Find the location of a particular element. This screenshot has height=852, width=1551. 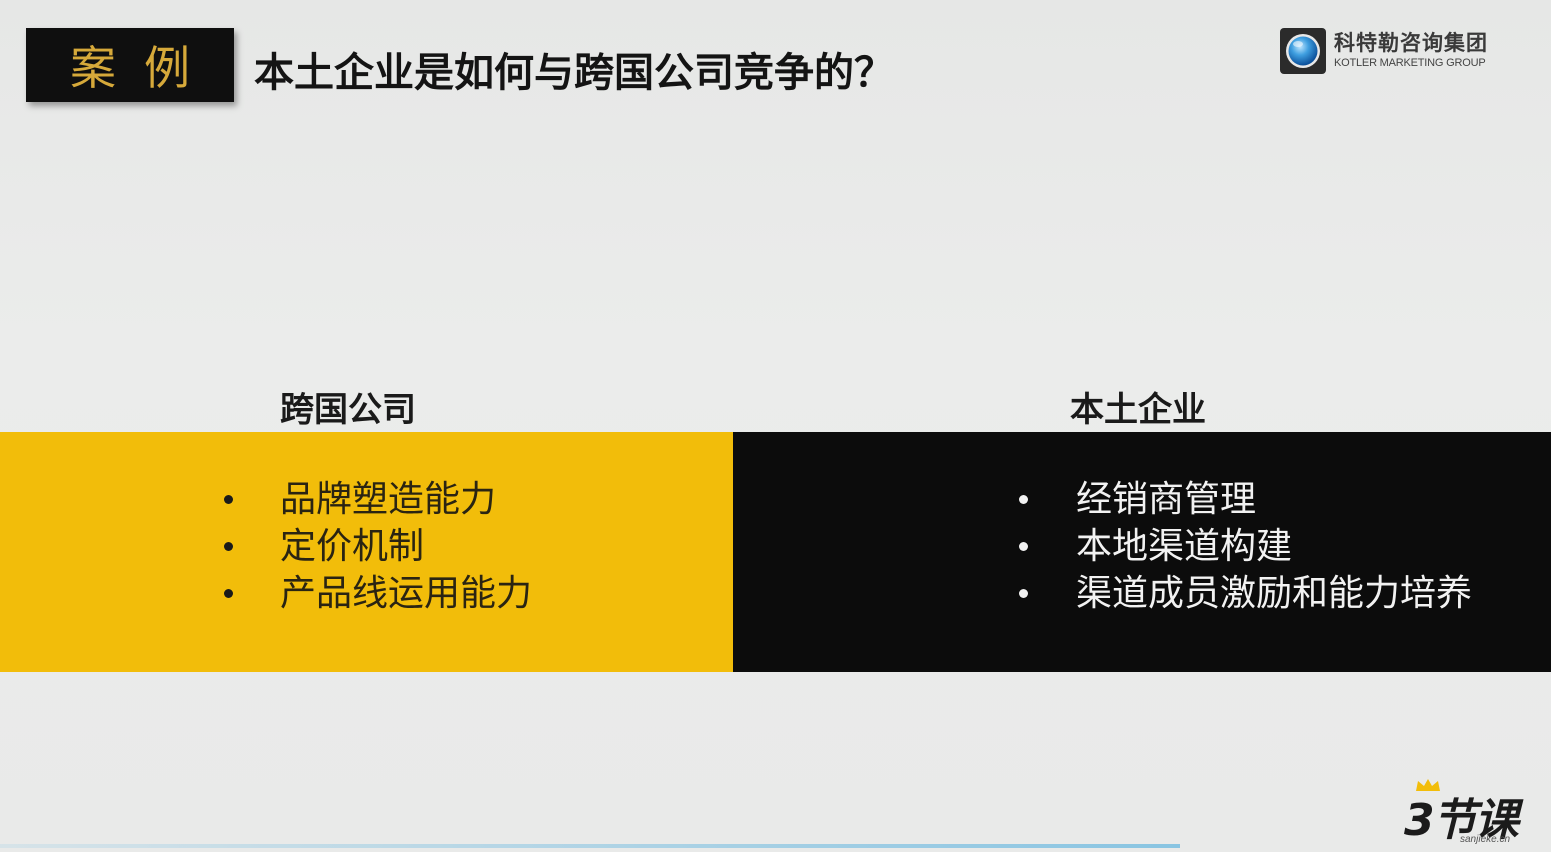

company-logo: 科特勒咨询集团 KOTLER MARKETING GROUP is located at coordinates (1405, 51).